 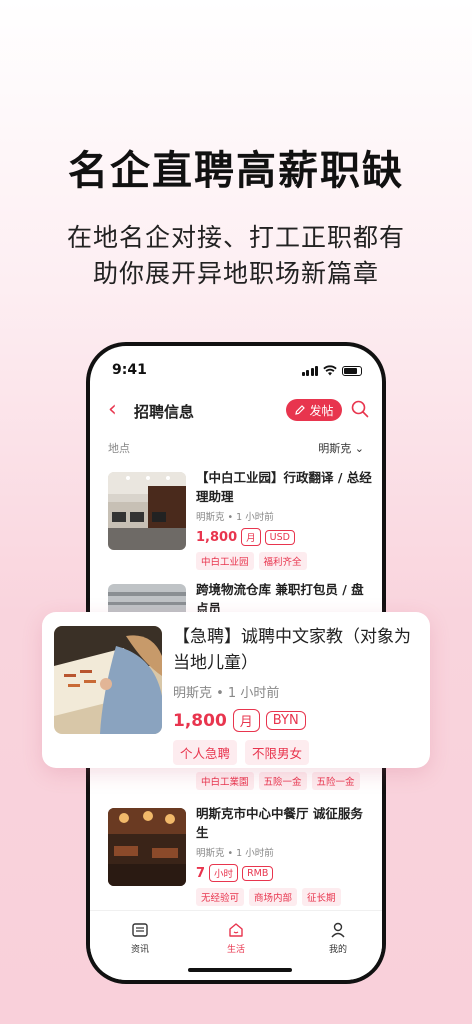 I want to click on featured-job-meta: 明斯克 • 1 小时前, so click(x=226, y=693).